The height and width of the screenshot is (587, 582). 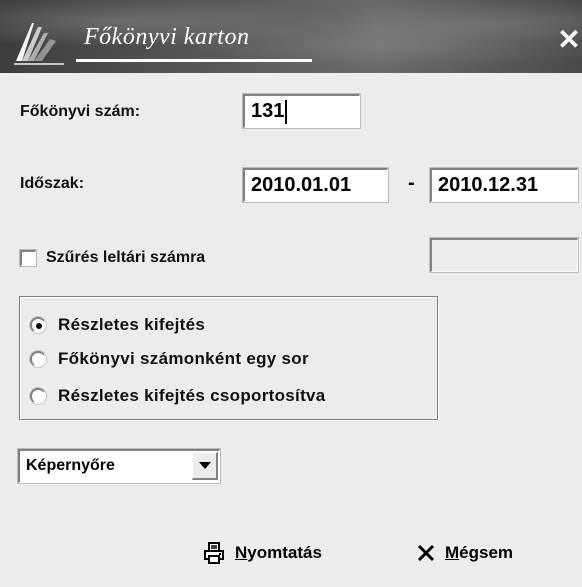 I want to click on radio-button-selected, so click(x=38, y=325).